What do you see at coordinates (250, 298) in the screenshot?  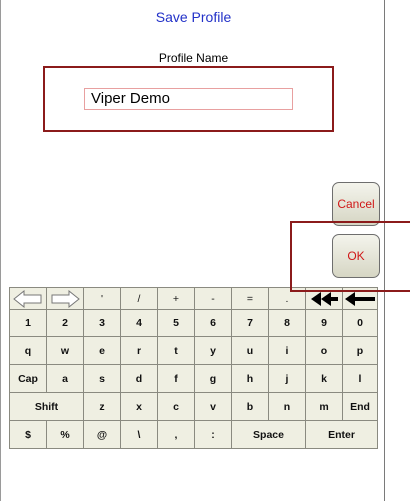 I see `key-equals: =` at bounding box center [250, 298].